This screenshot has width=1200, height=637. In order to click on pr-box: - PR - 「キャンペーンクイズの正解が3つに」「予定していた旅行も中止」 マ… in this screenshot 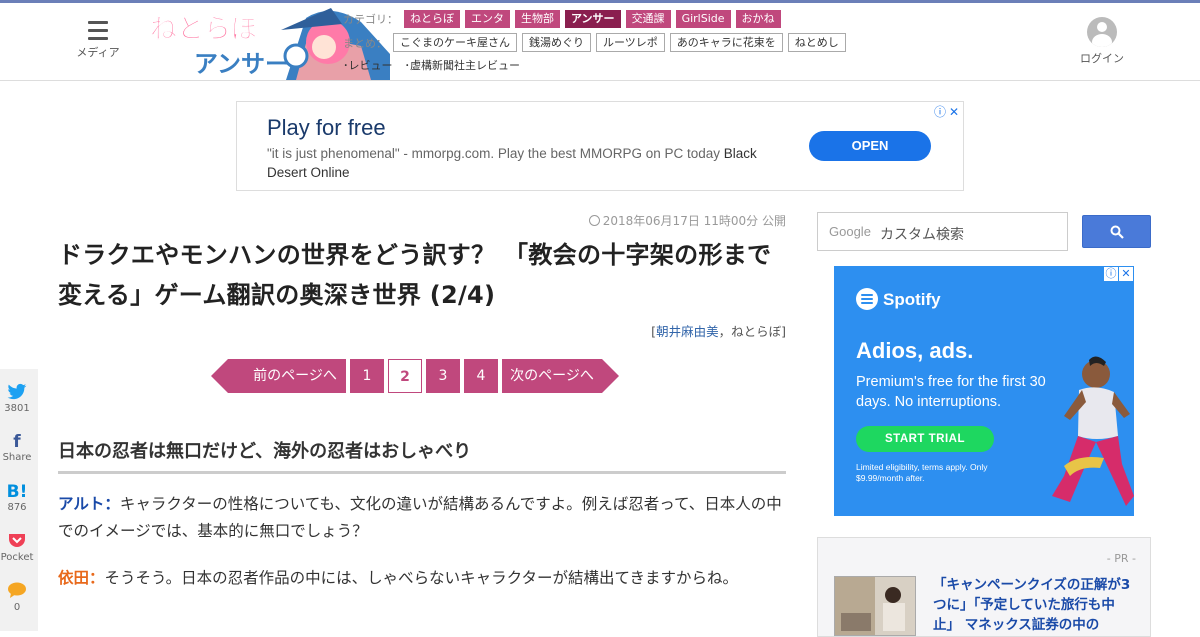, I will do `click(984, 587)`.